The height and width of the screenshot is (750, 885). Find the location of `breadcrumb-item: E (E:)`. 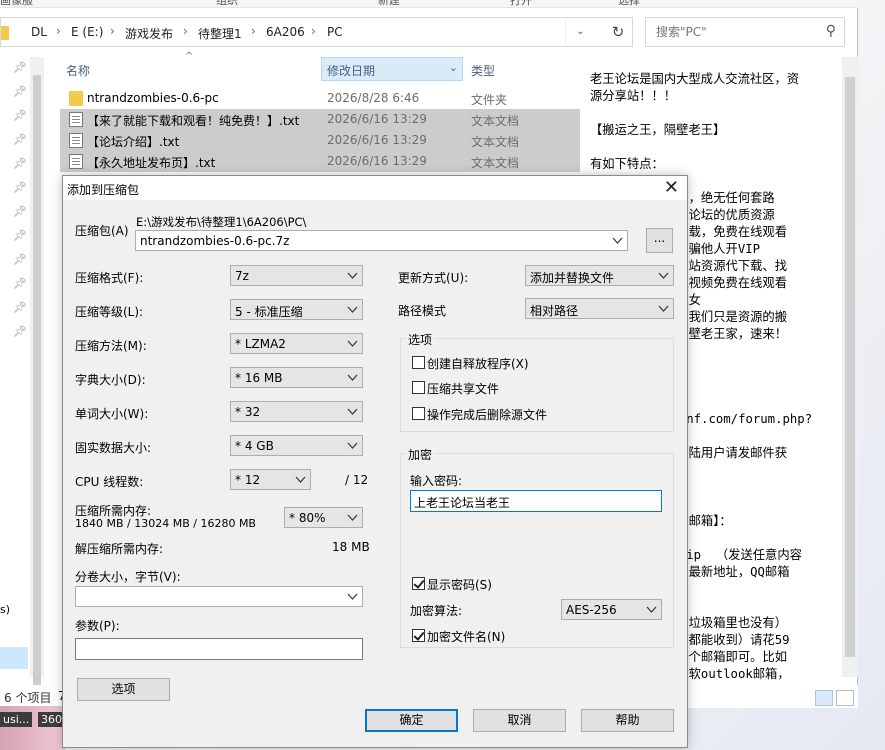

breadcrumb-item: E (E:) is located at coordinates (87, 32).